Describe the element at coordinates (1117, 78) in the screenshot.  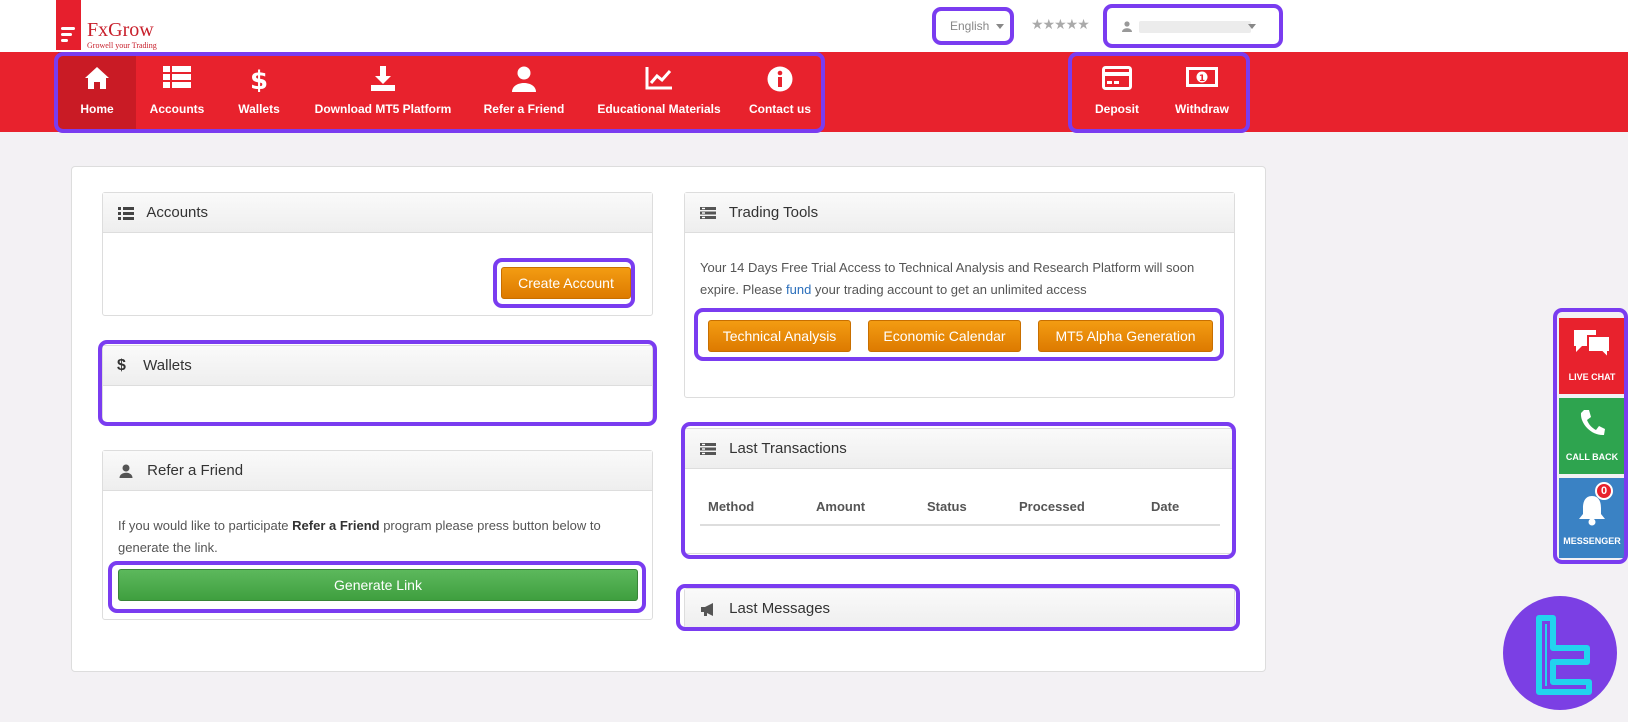
I see `credit-card-icon` at that location.